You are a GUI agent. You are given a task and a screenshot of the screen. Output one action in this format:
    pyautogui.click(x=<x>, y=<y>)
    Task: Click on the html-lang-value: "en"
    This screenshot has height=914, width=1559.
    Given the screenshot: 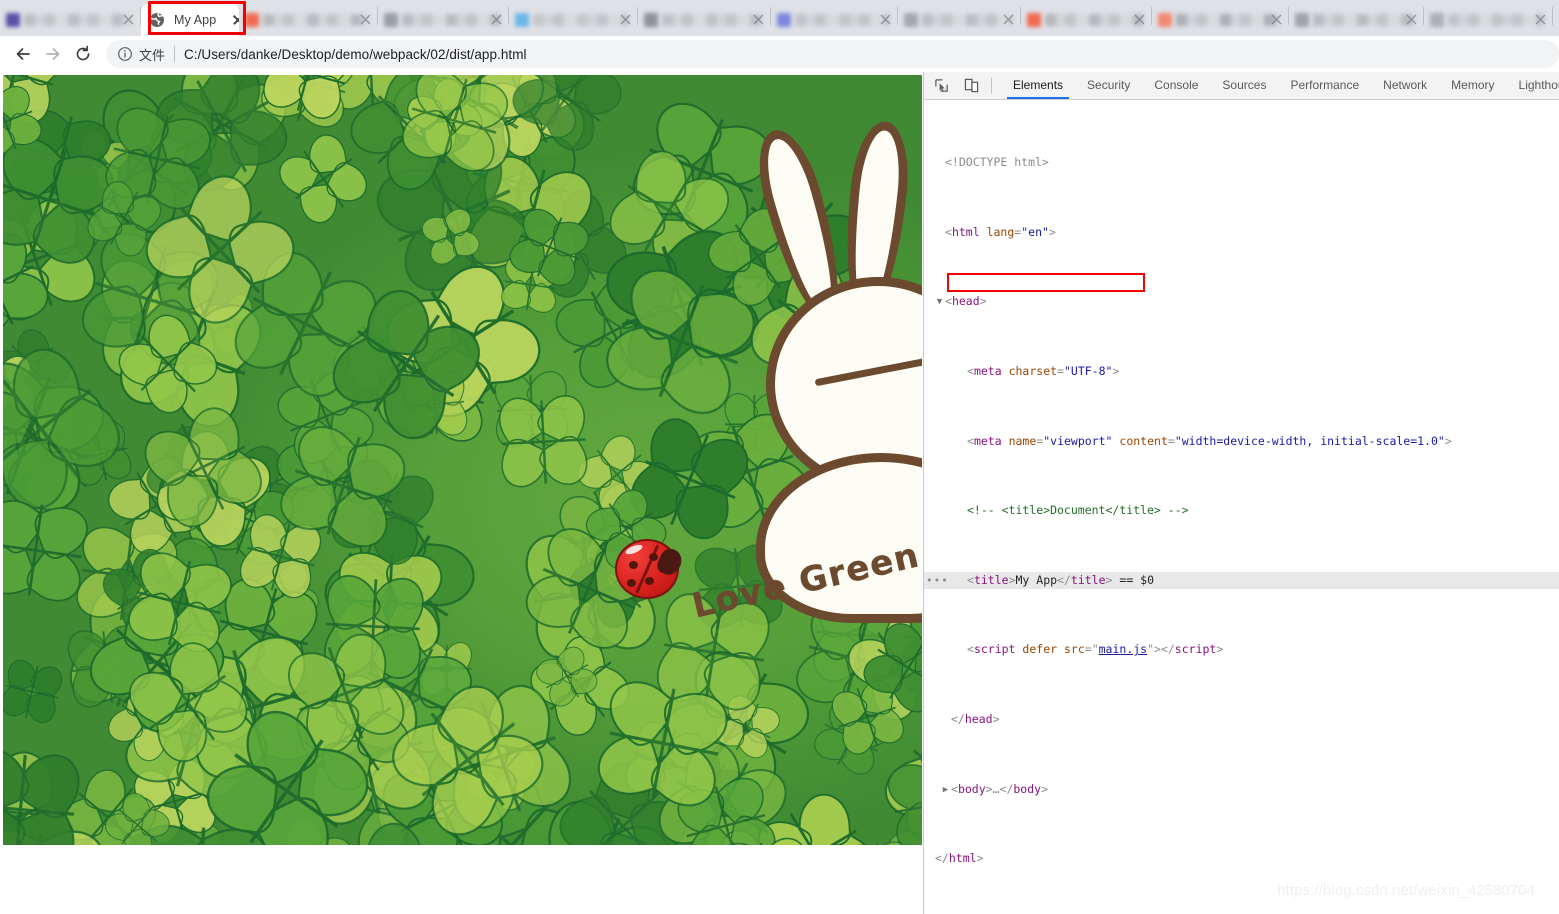 What is the action you would take?
    pyautogui.click(x=1035, y=231)
    